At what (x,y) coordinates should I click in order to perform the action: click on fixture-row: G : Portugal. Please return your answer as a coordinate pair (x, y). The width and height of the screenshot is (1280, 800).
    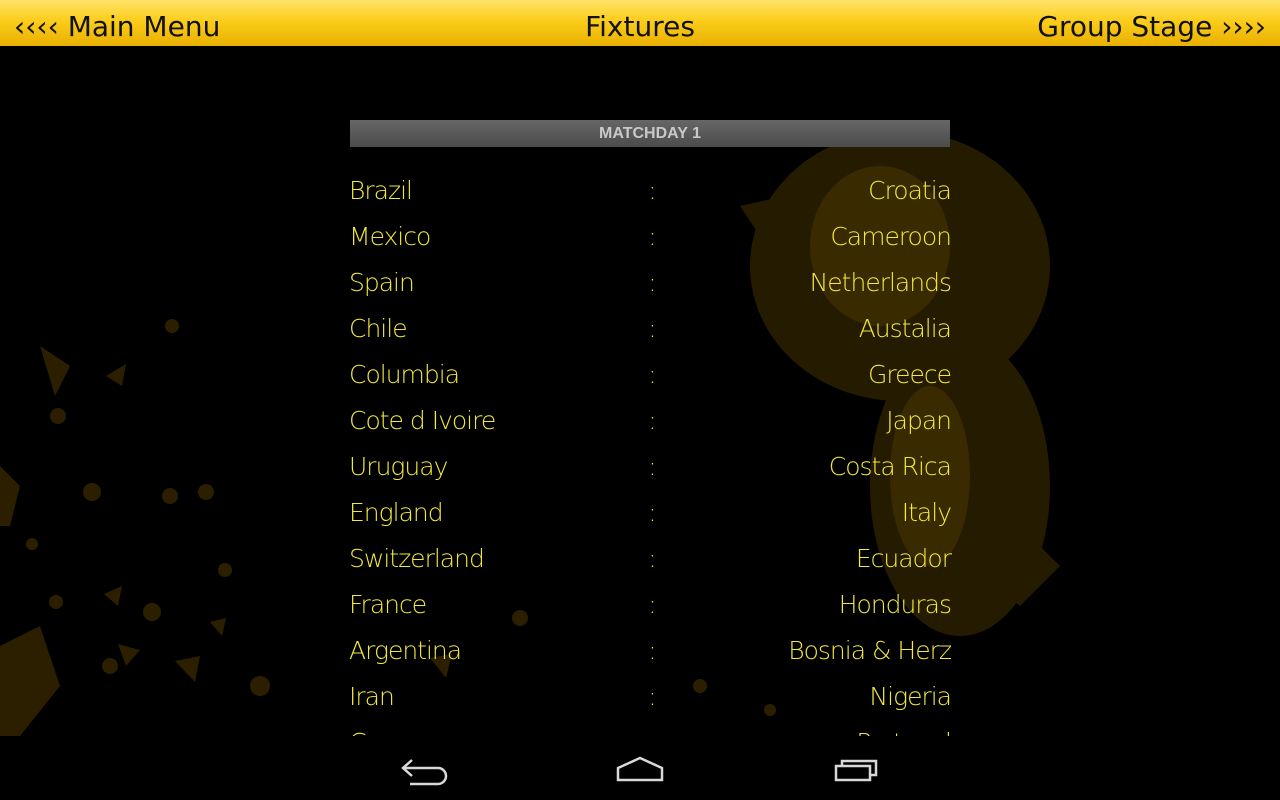
    Looking at the image, I should click on (650, 728).